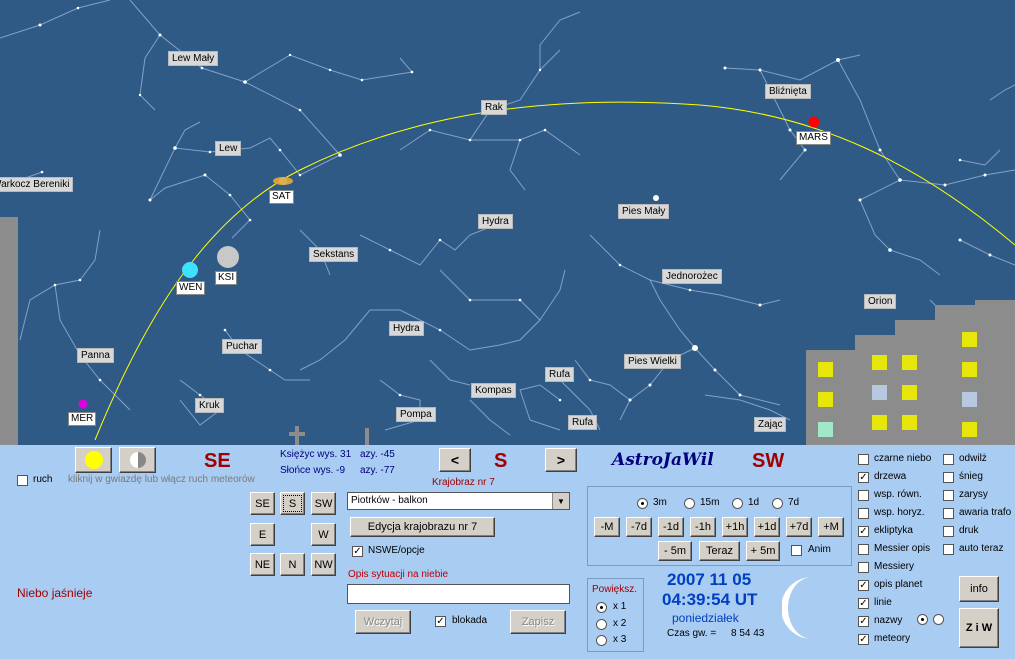 The width and height of the screenshot is (1015, 659). What do you see at coordinates (323, 534) in the screenshot?
I see `compass-w-button: W` at bounding box center [323, 534].